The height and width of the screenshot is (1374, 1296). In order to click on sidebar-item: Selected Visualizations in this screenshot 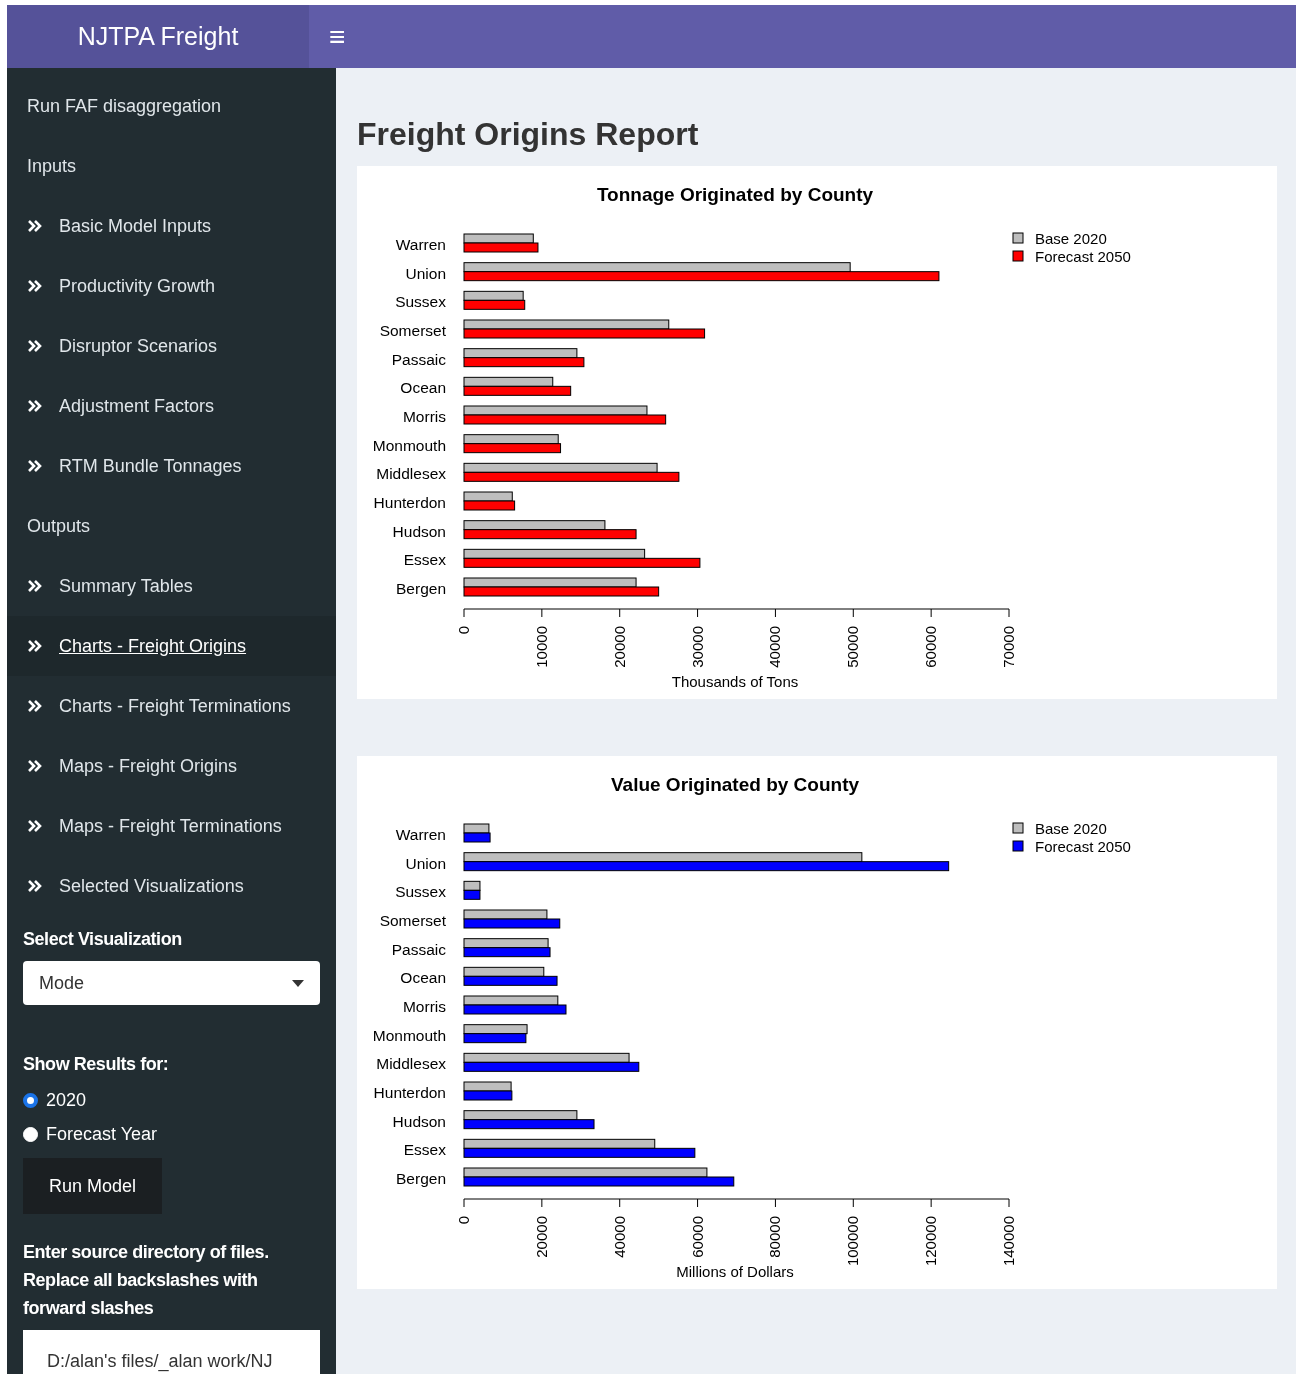, I will do `click(171, 886)`.